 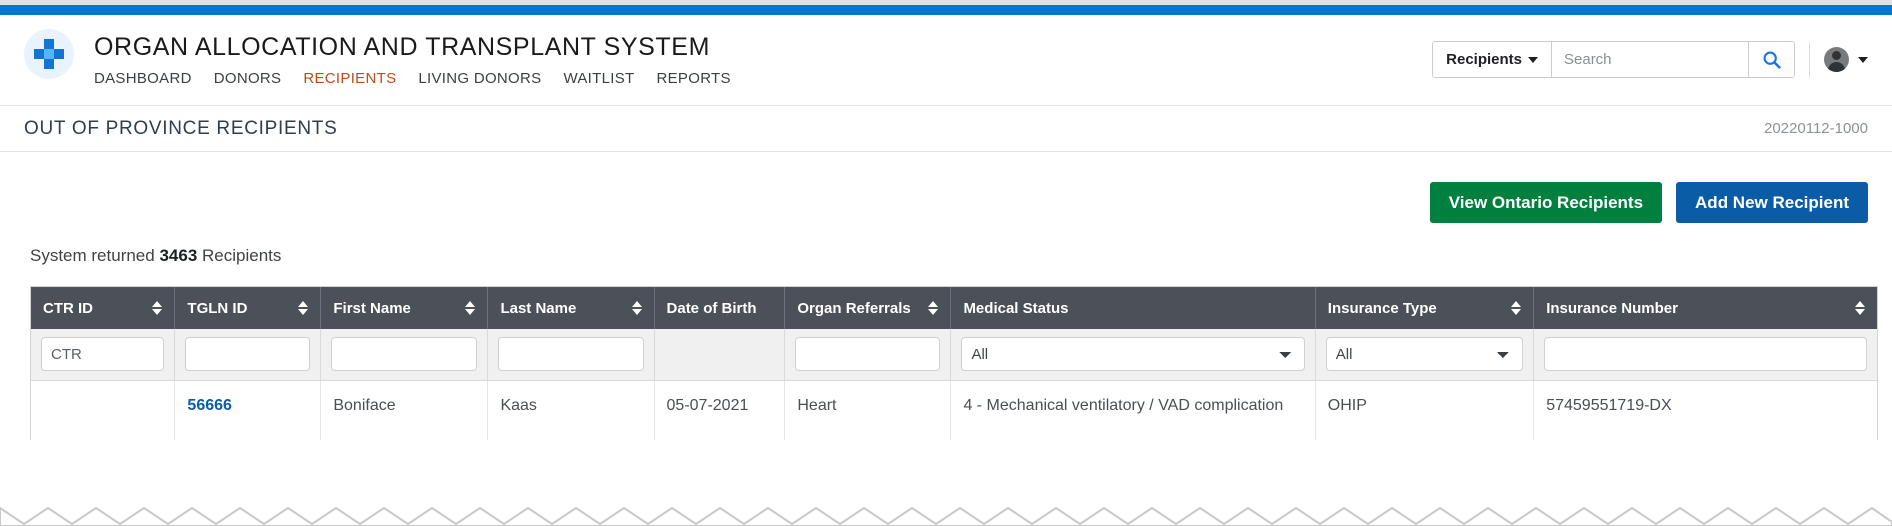 I want to click on filter-cell-tgln-id, so click(x=248, y=355).